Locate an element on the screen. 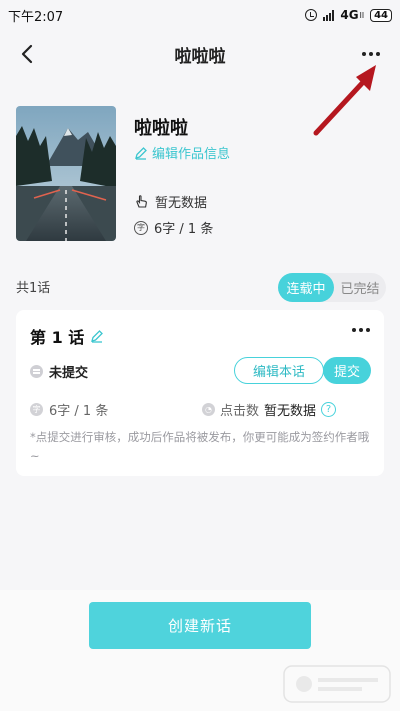 The width and height of the screenshot is (400, 711). status-indicators: 4G ll 44 is located at coordinates (348, 15).